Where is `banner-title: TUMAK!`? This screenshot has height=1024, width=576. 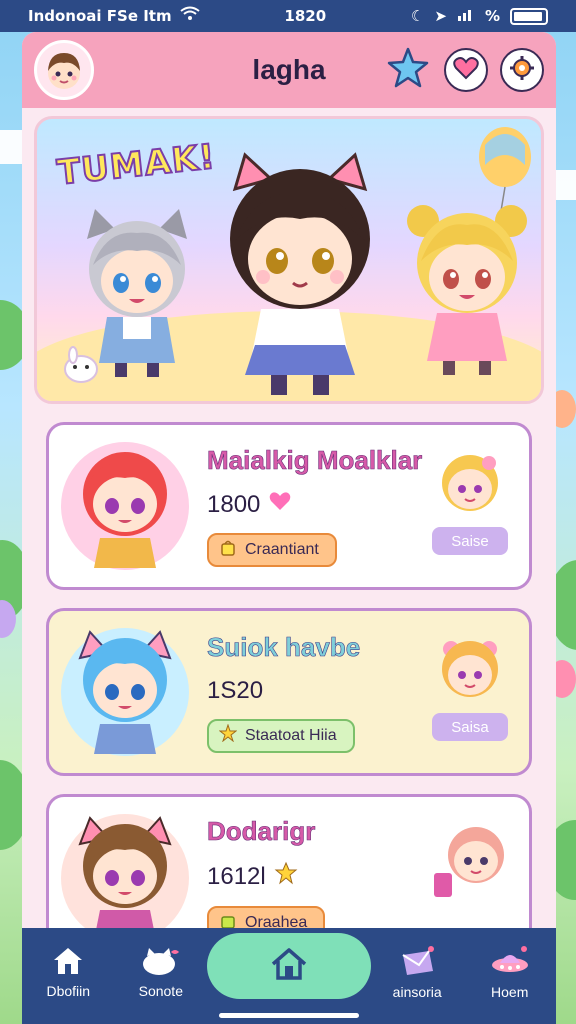
banner-title: TUMAK! is located at coordinates (136, 165).